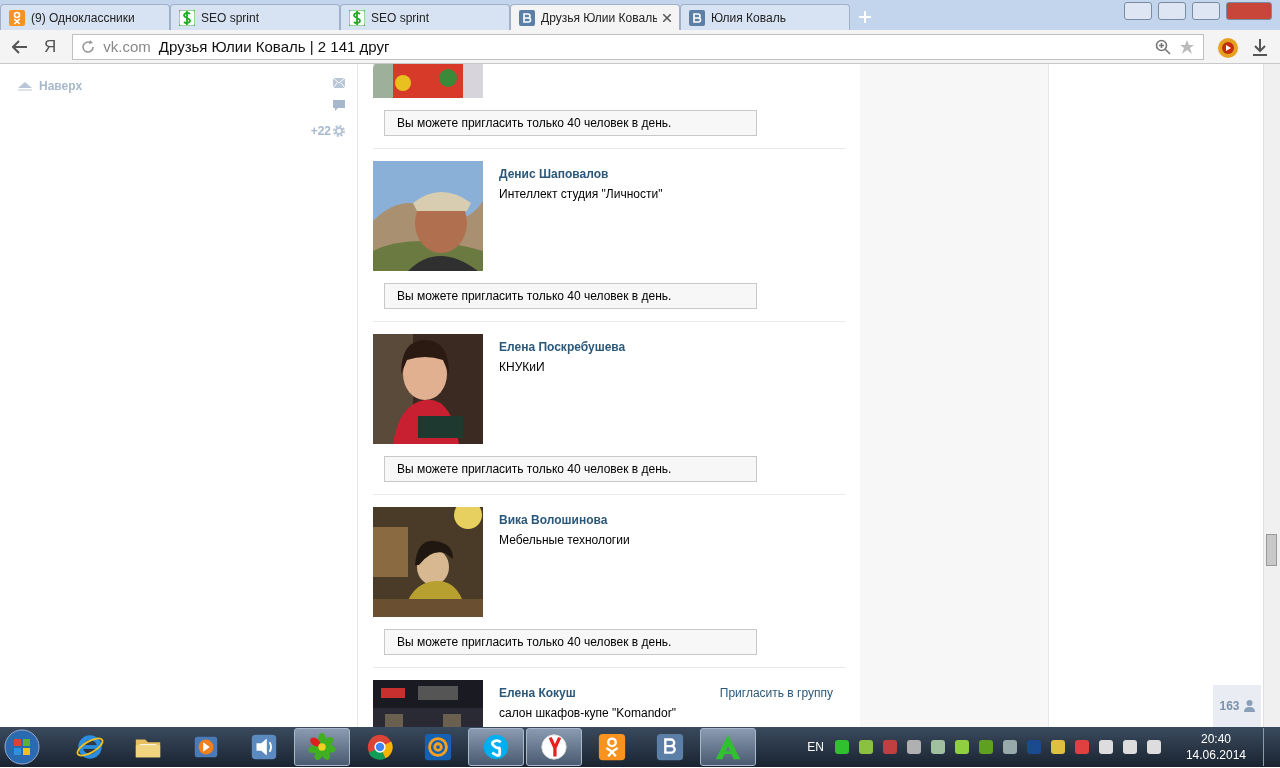  I want to click on chrome-icon, so click(380, 747).